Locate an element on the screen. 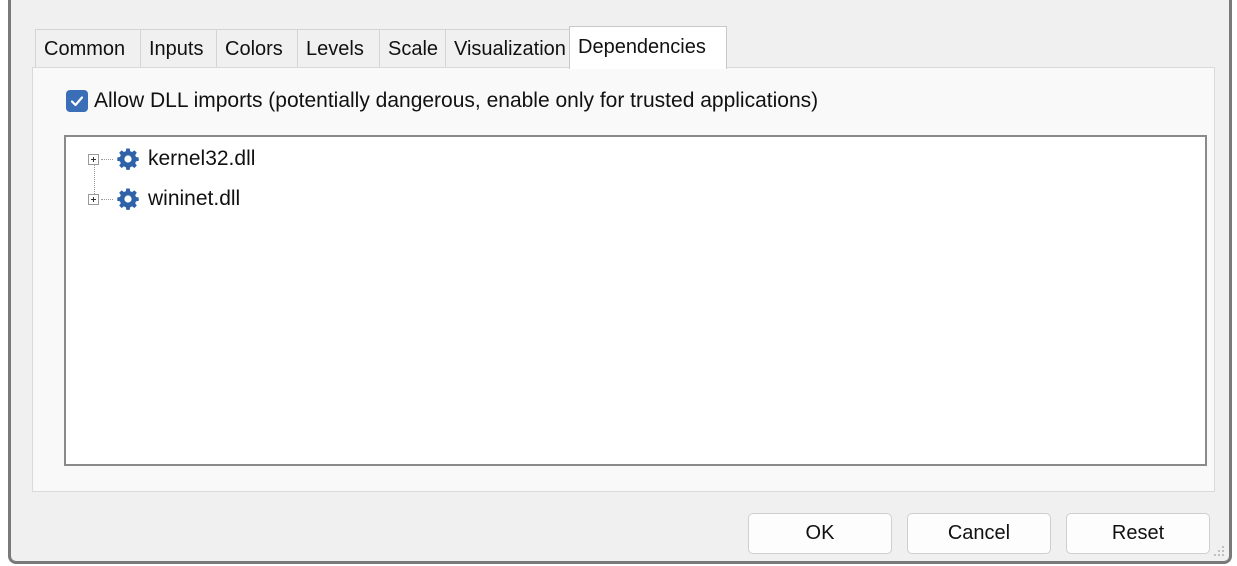 This screenshot has height=566, width=1237. ok-button: OK is located at coordinates (820, 533).